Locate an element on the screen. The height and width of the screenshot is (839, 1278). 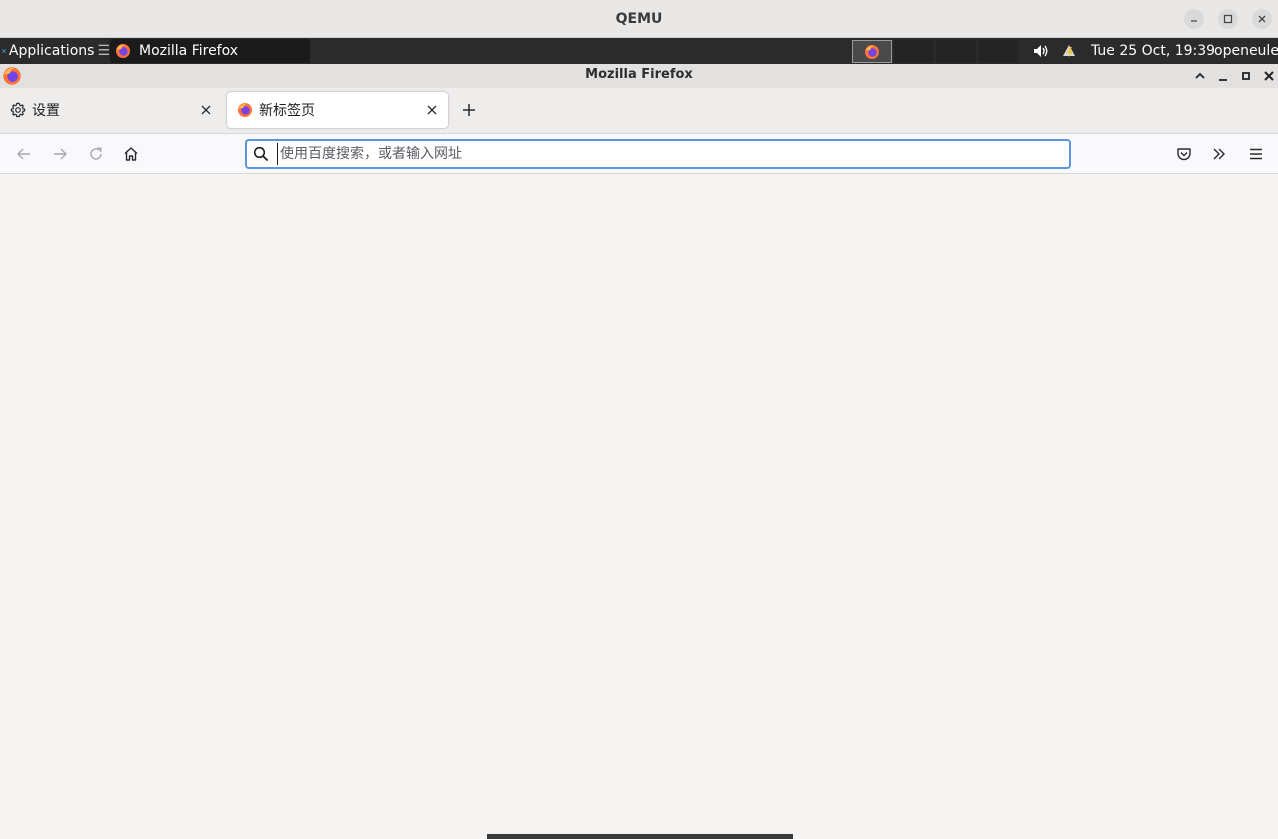
back-button is located at coordinates (24, 154).